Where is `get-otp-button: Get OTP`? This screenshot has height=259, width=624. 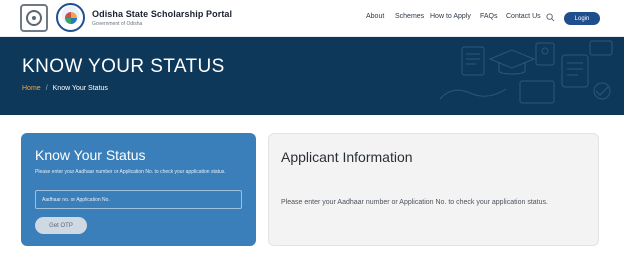 get-otp-button: Get OTP is located at coordinates (61, 225).